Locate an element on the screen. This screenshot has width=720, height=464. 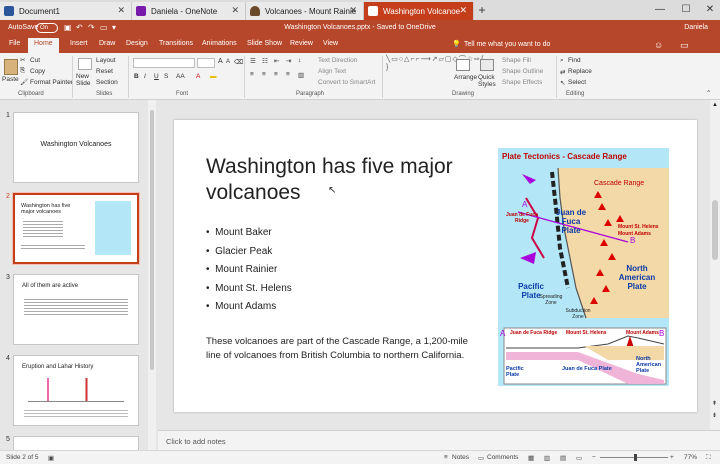
arrange-button: Arrange is located at coordinates (465, 77).